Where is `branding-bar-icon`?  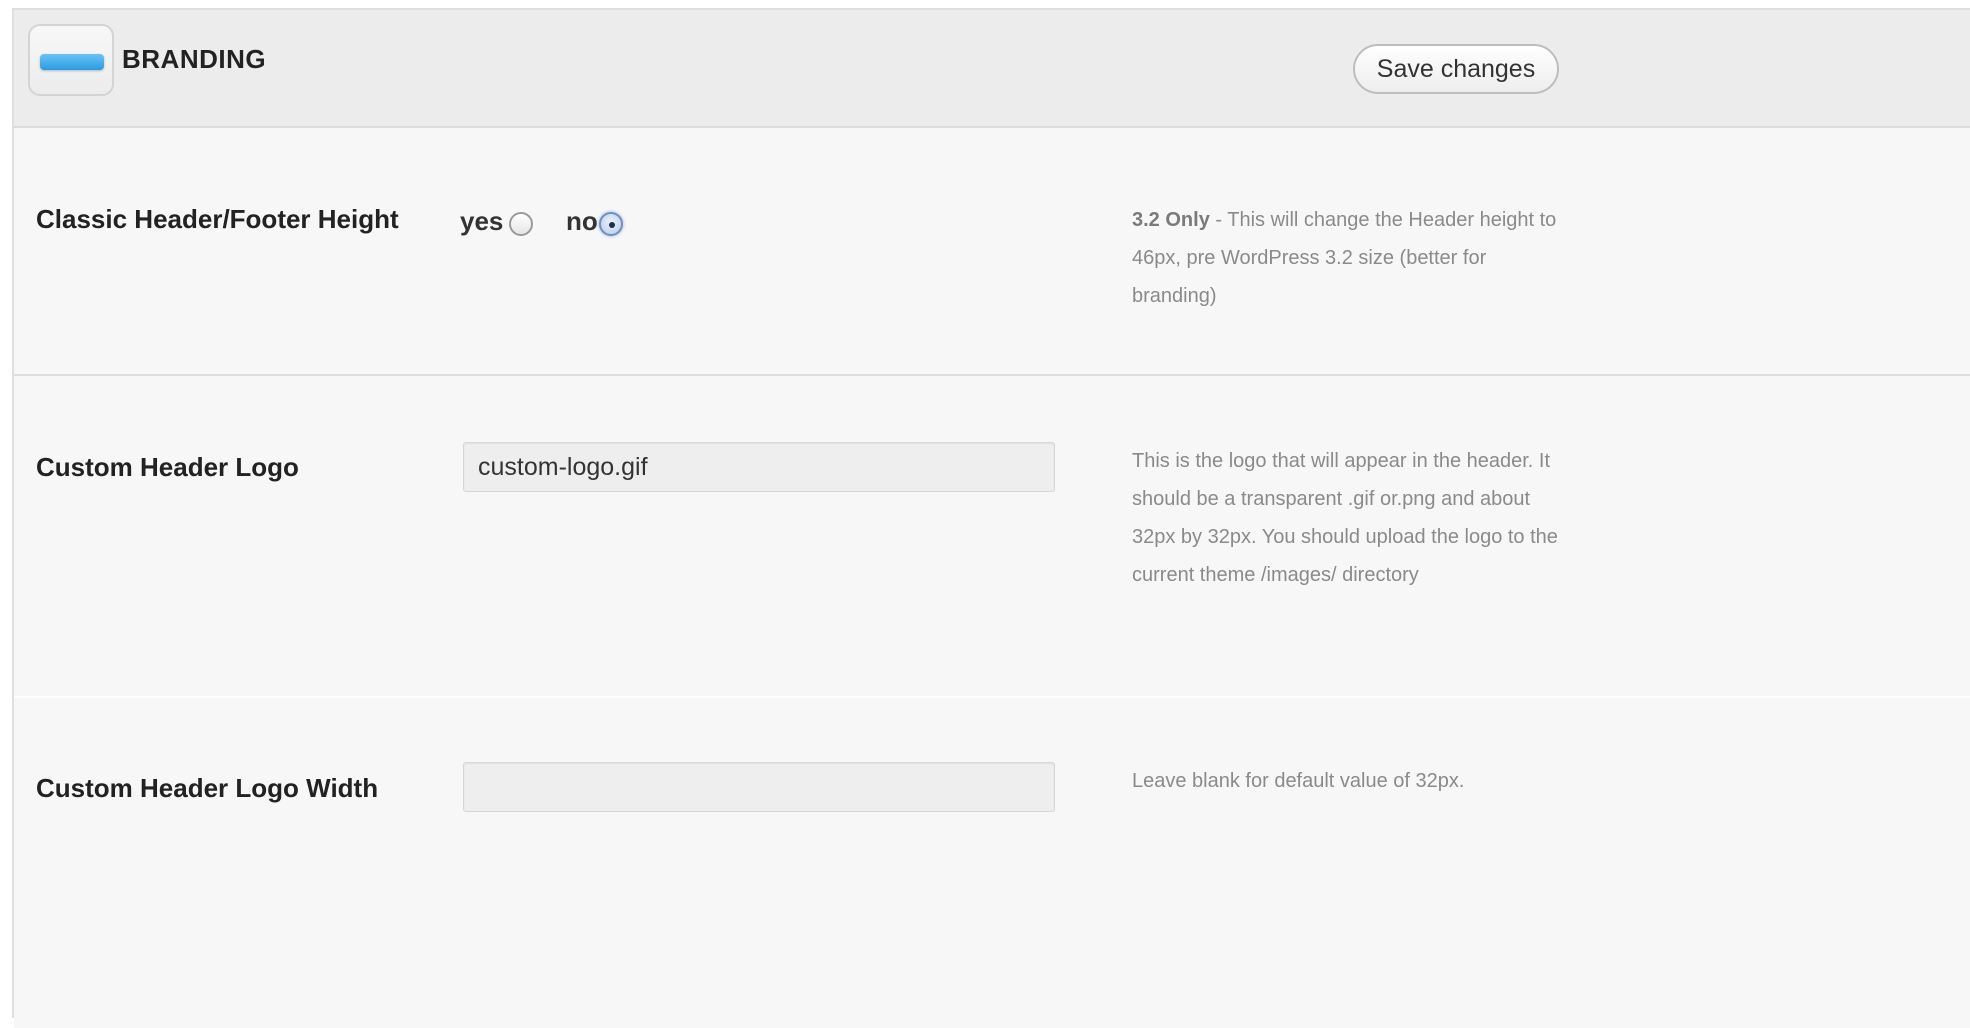
branding-bar-icon is located at coordinates (71, 60).